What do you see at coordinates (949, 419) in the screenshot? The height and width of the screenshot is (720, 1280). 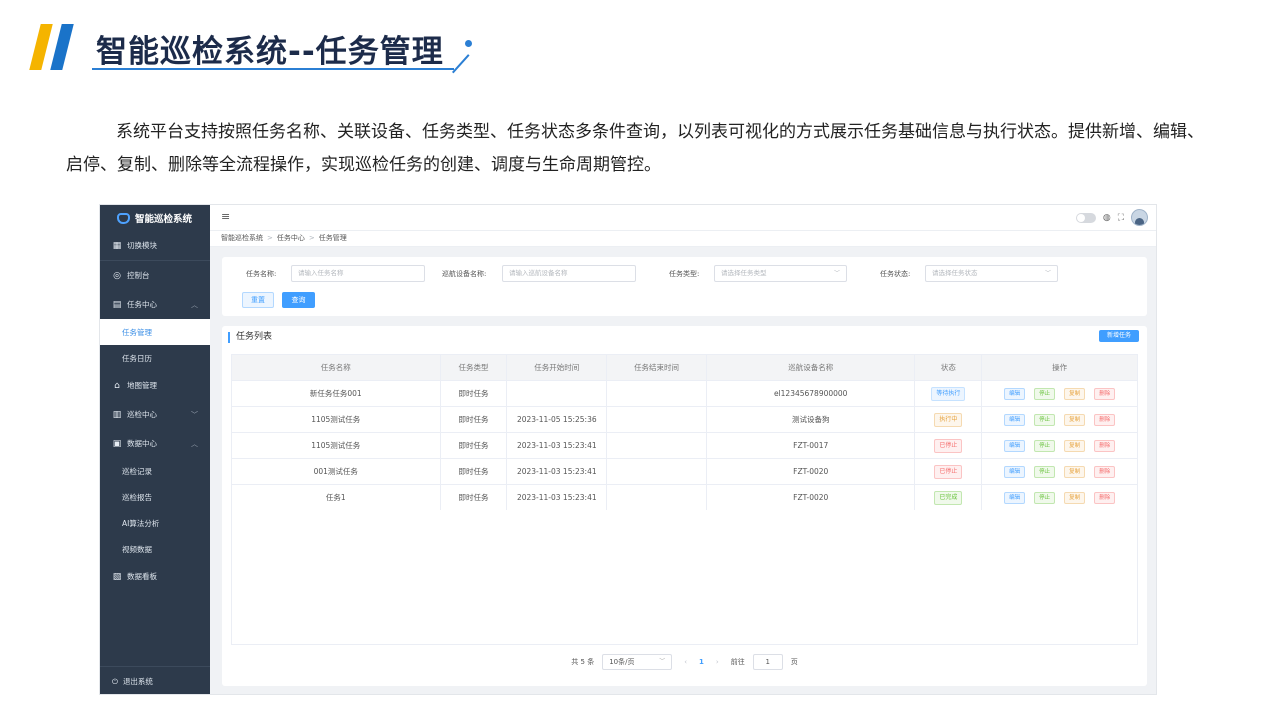 I see `cell-status: 执行中` at bounding box center [949, 419].